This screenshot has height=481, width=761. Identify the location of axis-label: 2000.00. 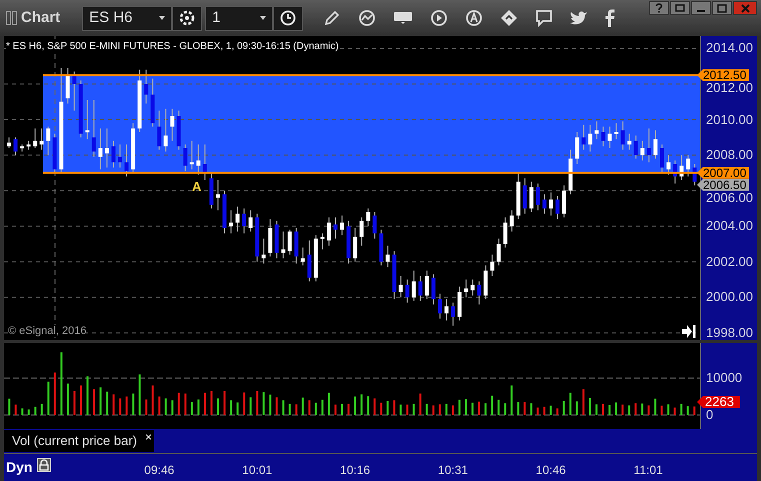
(729, 297).